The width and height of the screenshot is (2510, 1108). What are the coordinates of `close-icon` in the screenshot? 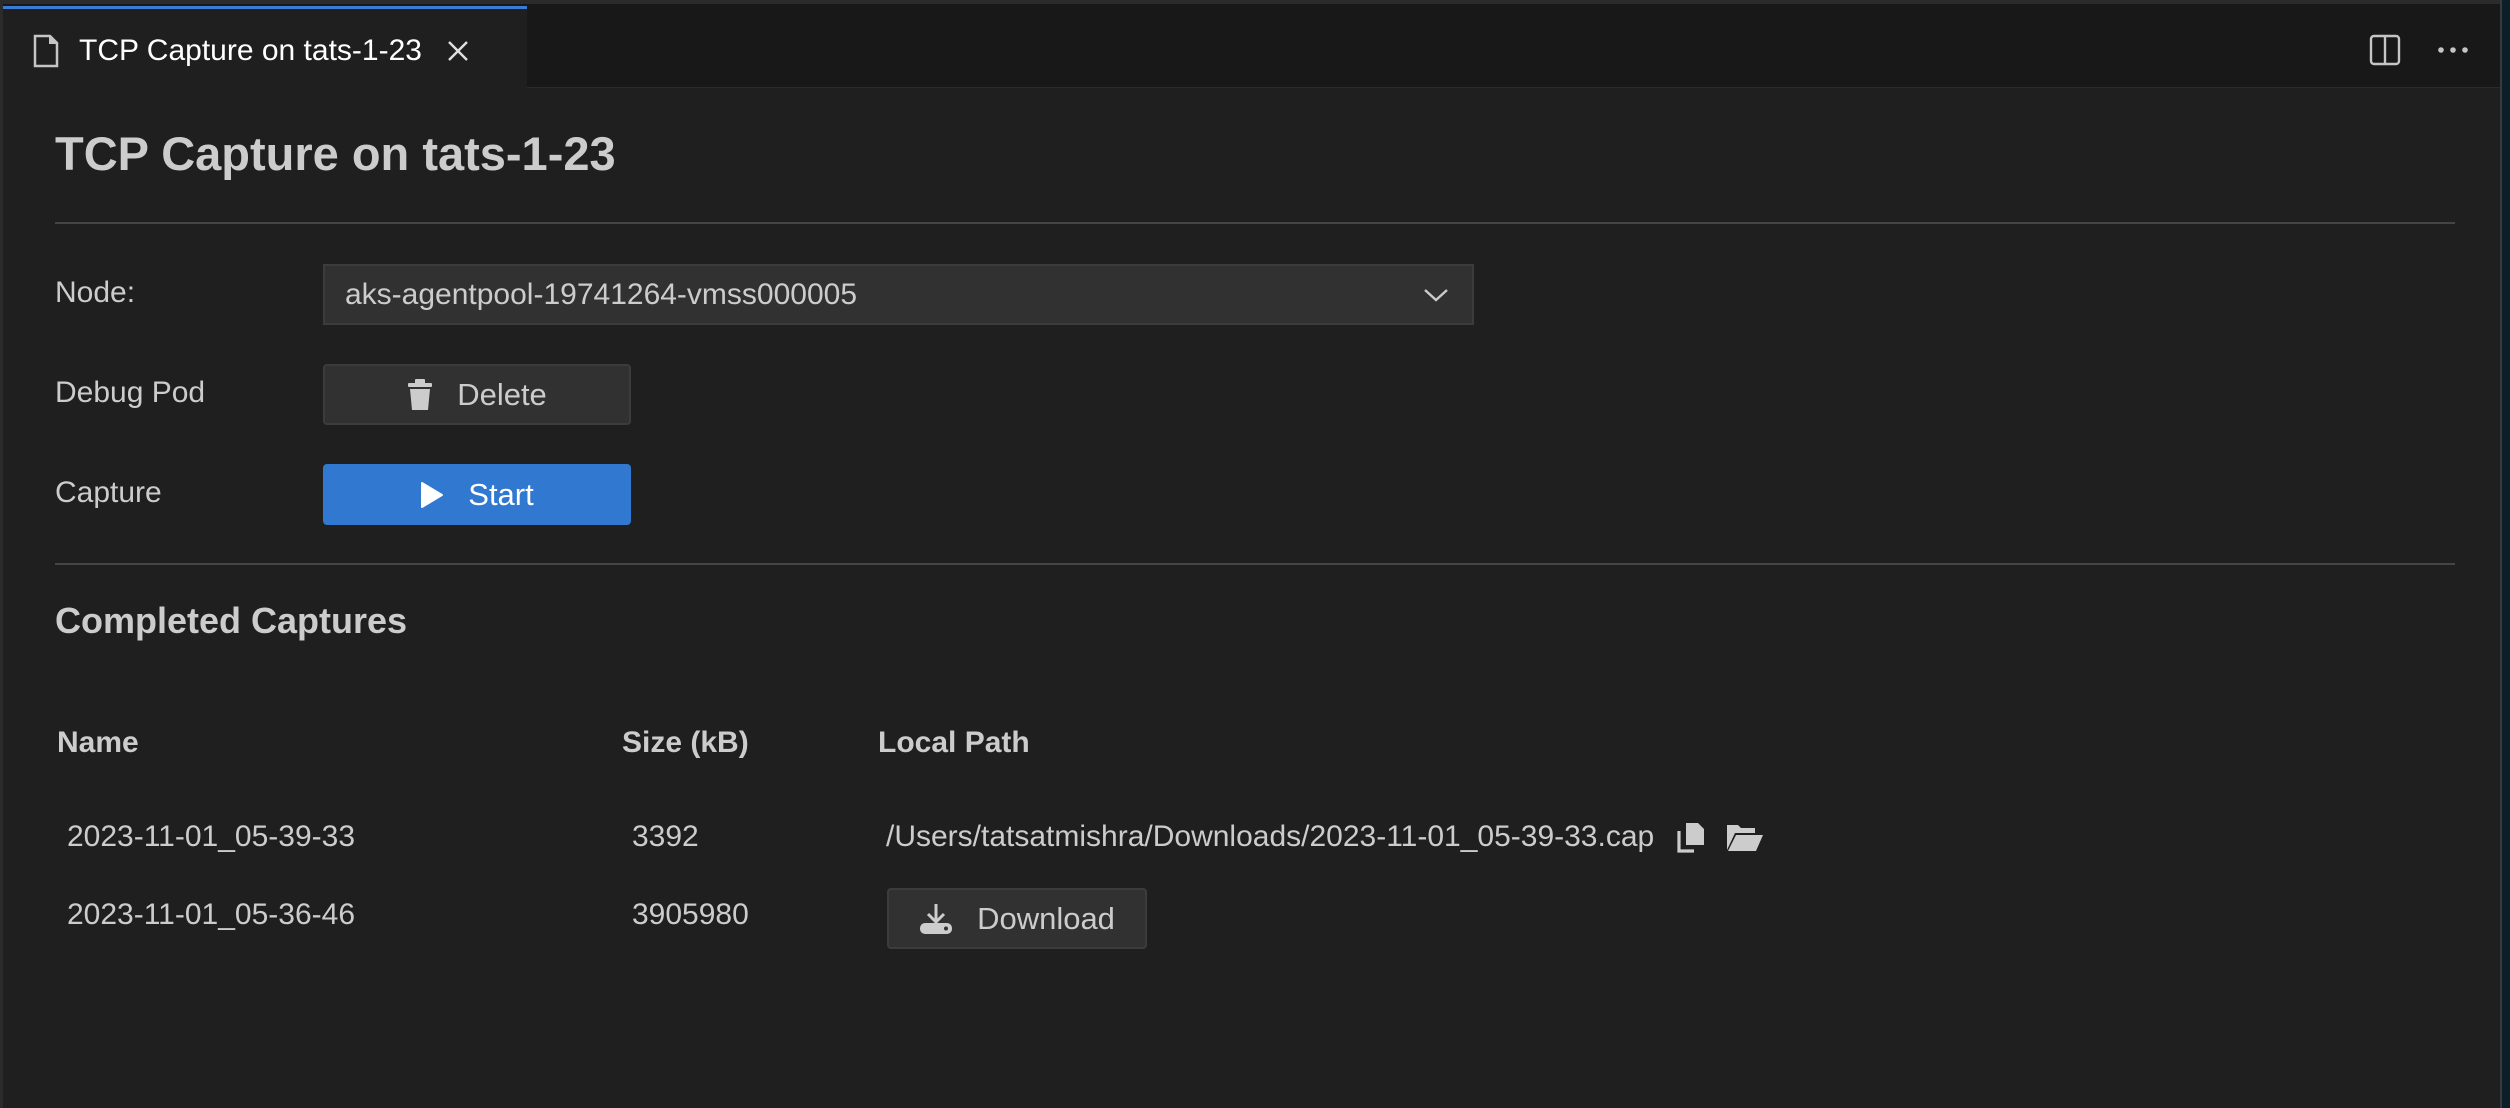 It's located at (458, 51).